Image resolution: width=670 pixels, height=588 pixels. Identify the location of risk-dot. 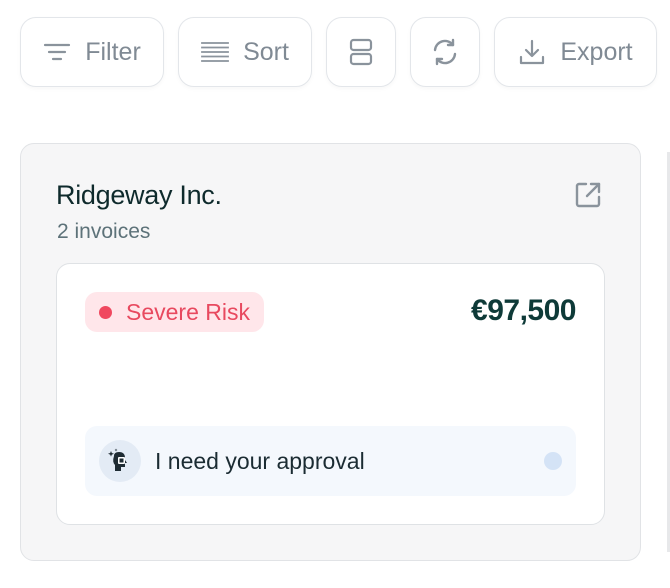
(105, 312).